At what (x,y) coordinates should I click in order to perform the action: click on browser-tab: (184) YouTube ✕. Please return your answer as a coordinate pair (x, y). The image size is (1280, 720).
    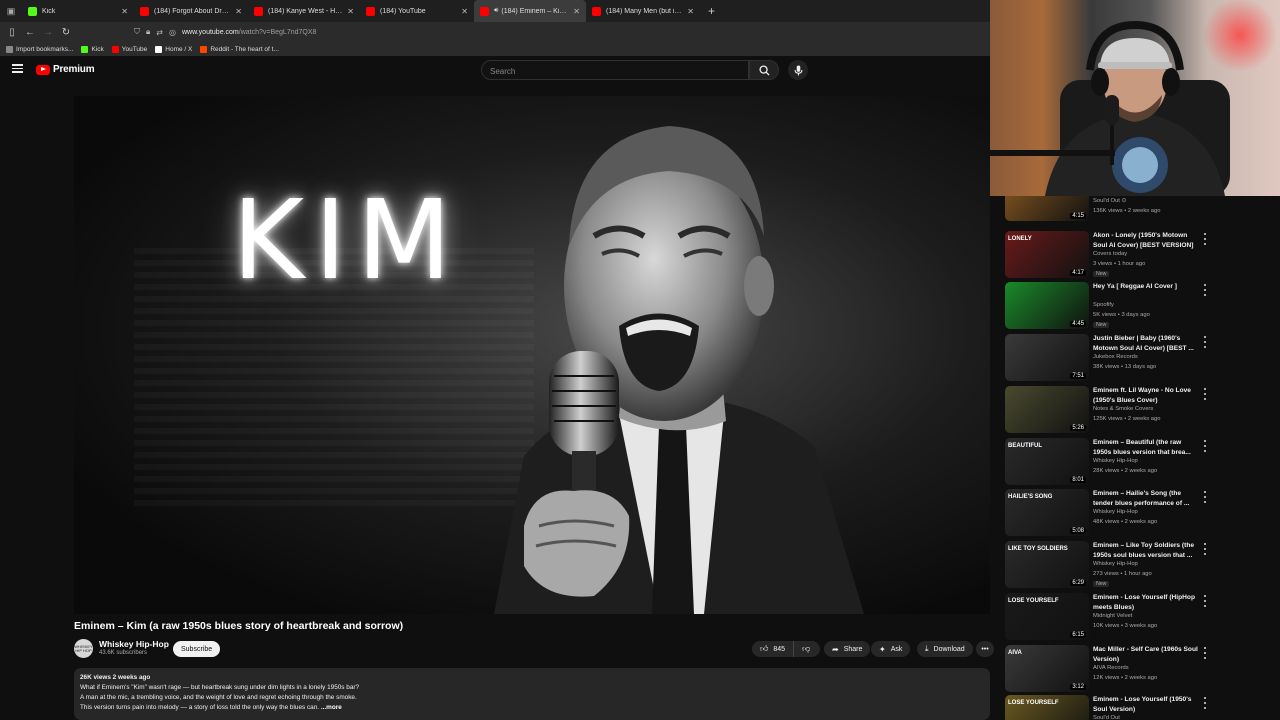
    Looking at the image, I should click on (417, 11).